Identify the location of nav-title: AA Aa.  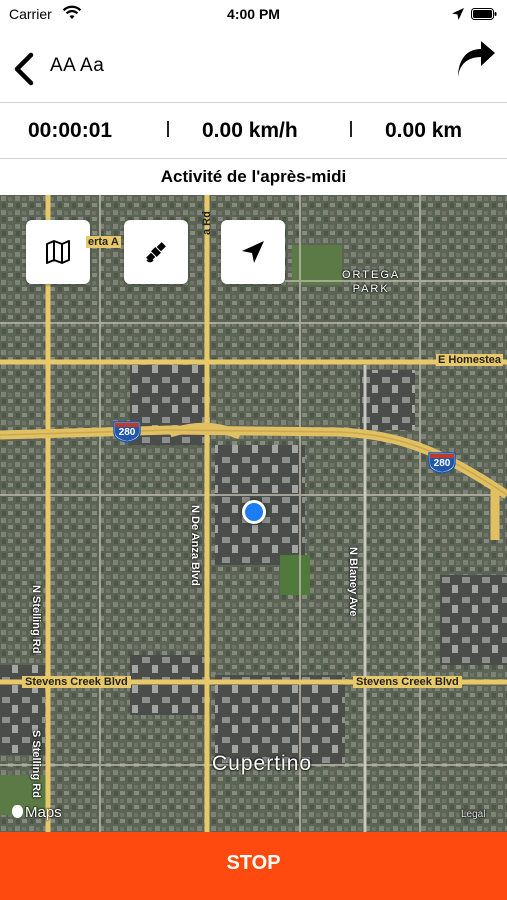
(77, 65).